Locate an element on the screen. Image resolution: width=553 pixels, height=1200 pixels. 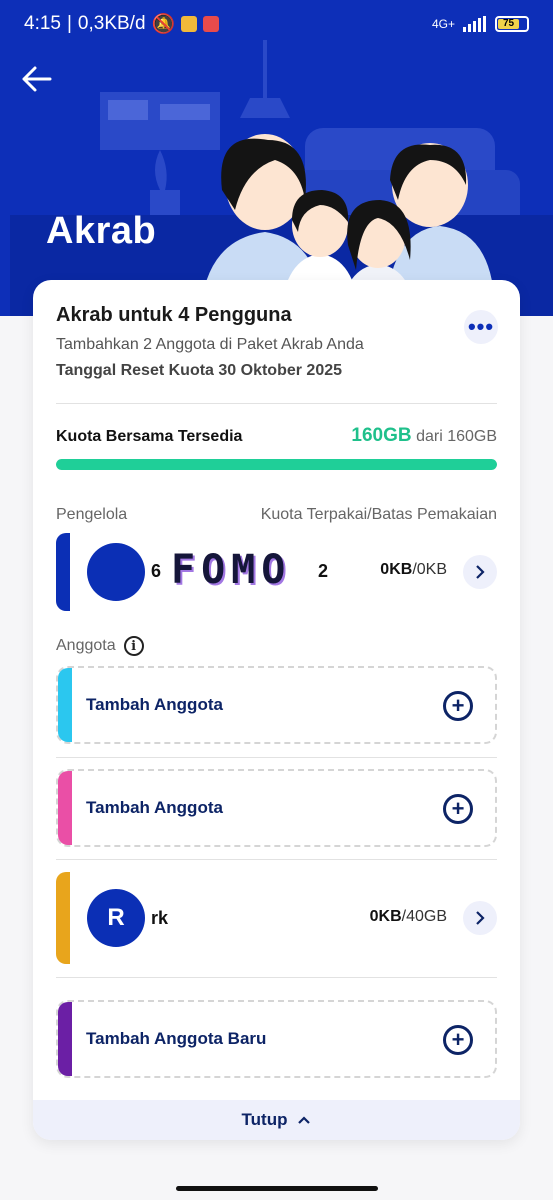
manager-name-prefix: 6 is located at coordinates (156, 571).